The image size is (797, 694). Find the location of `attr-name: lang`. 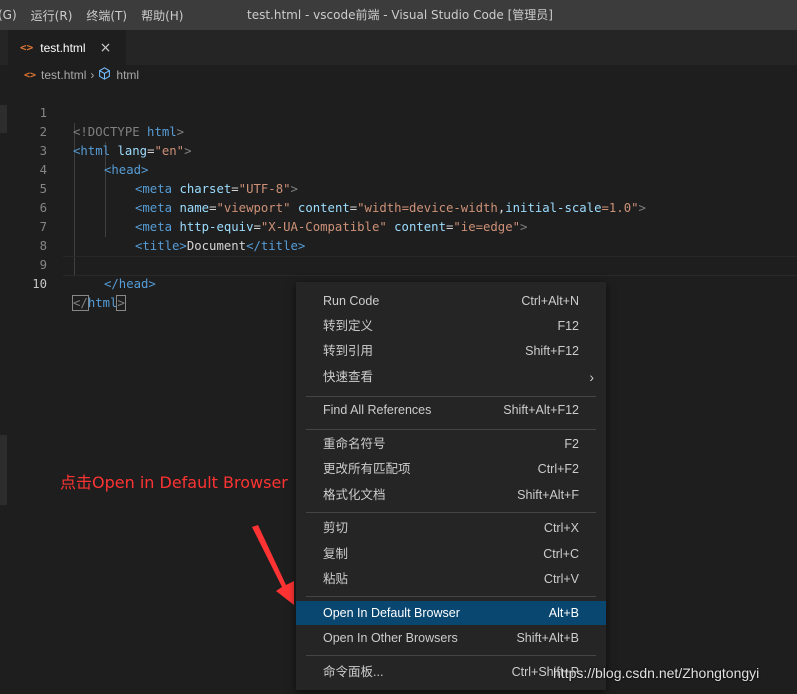

attr-name: lang is located at coordinates (132, 151).